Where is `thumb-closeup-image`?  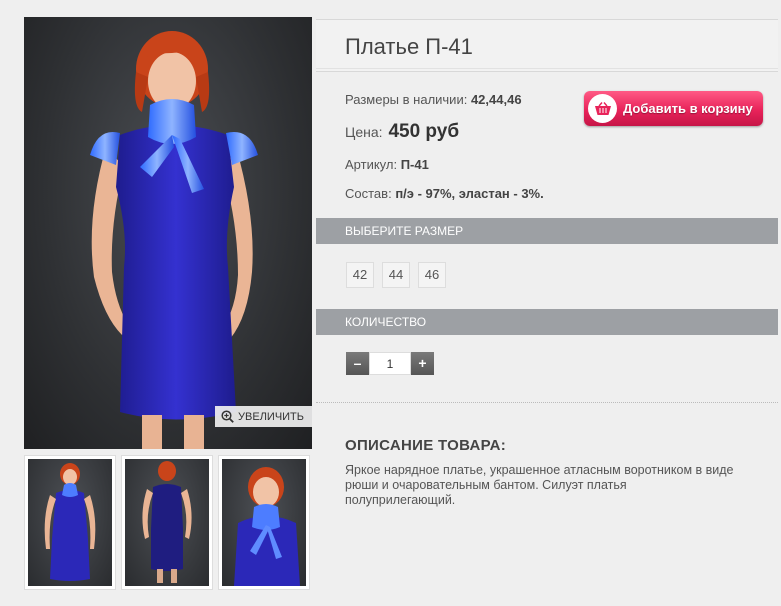
thumb-closeup-image is located at coordinates (267, 526).